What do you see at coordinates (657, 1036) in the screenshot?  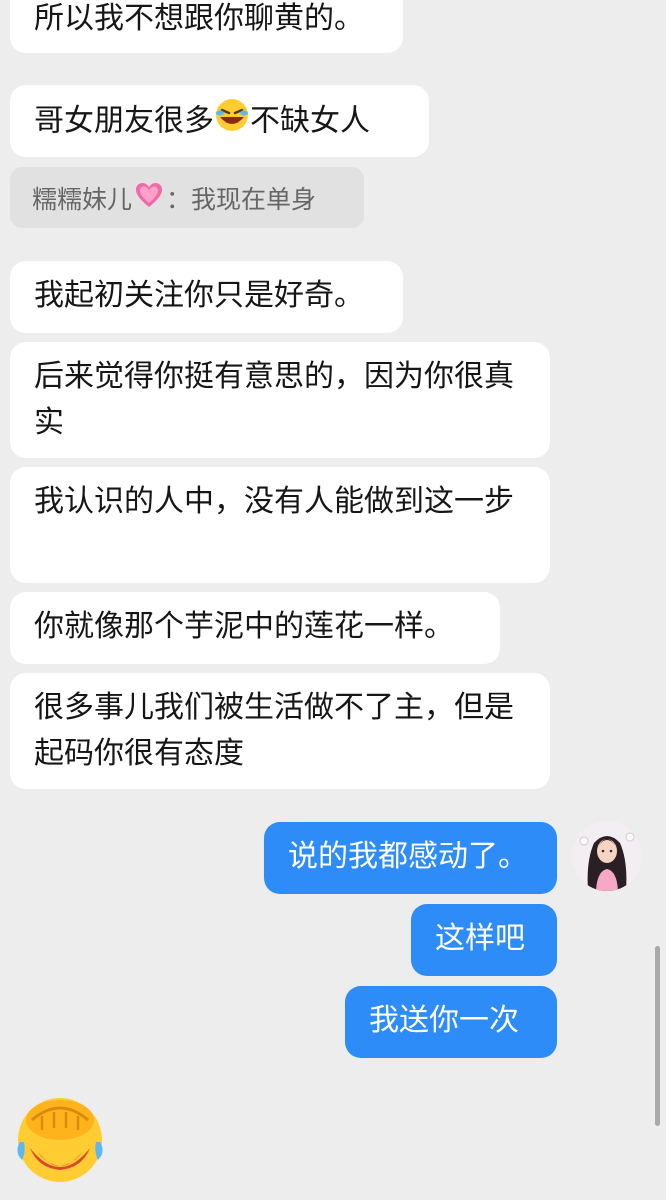 I see `scrollbar` at bounding box center [657, 1036].